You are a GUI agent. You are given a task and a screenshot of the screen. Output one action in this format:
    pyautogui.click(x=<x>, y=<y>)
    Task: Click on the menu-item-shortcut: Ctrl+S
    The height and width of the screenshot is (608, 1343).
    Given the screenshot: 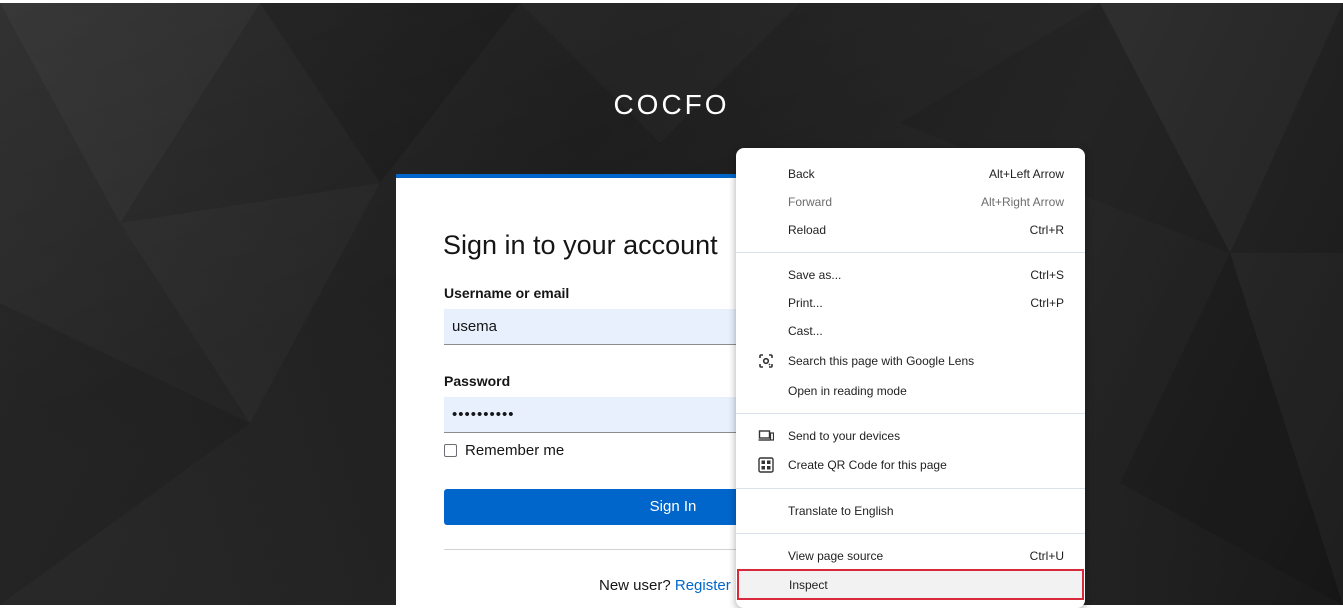 What is the action you would take?
    pyautogui.click(x=1047, y=275)
    